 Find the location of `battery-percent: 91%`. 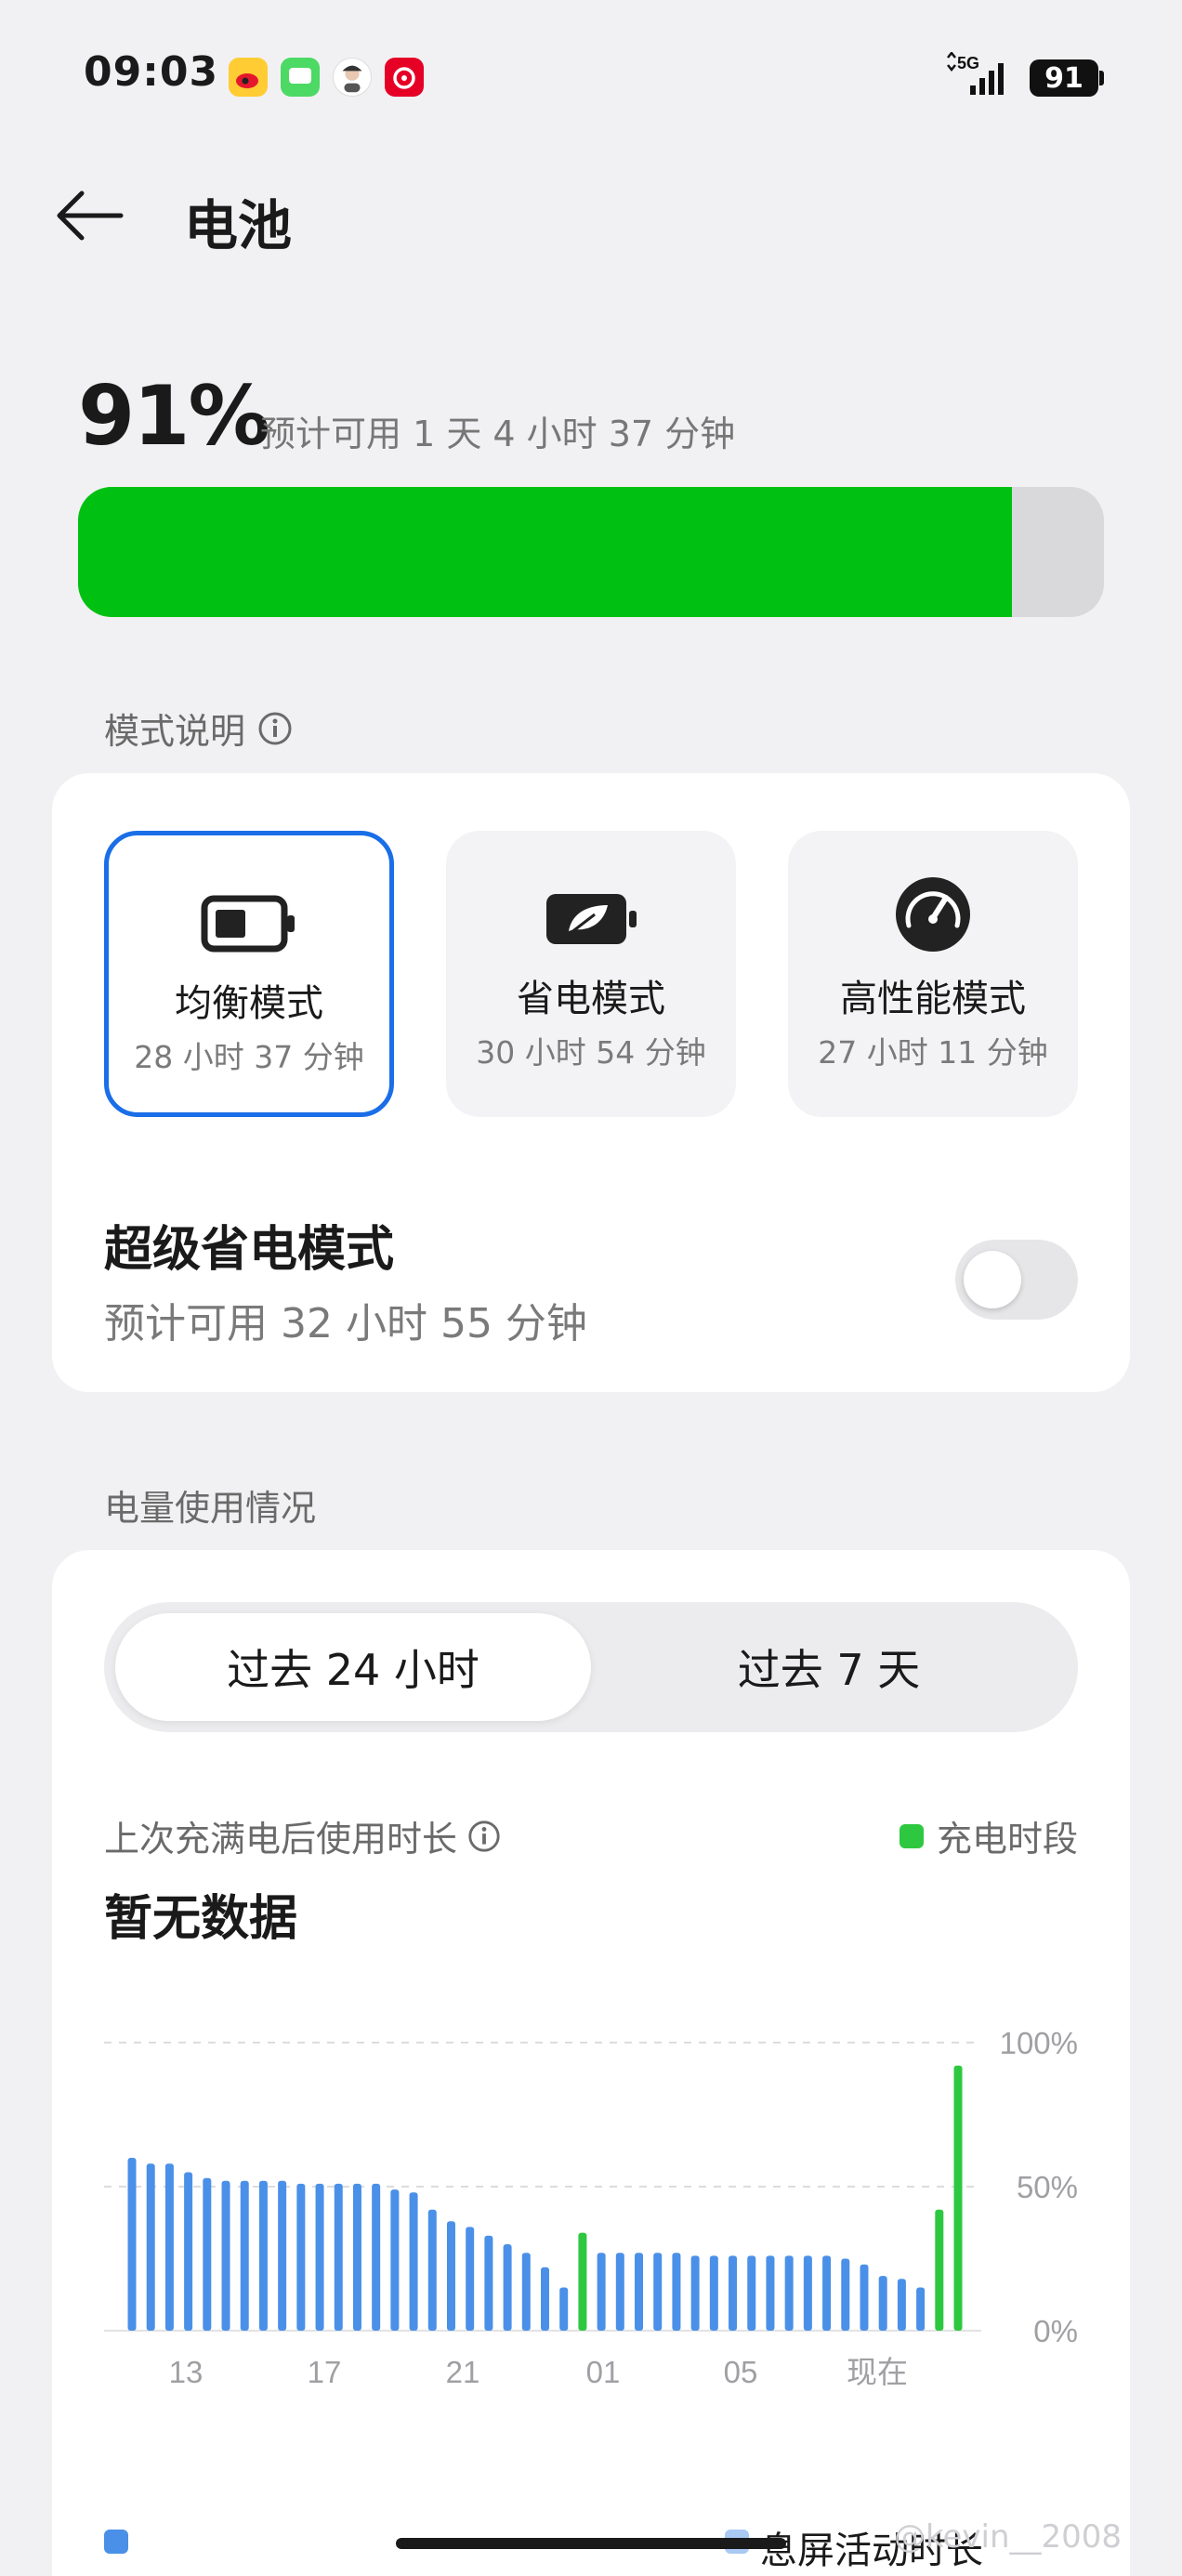

battery-percent: 91% is located at coordinates (174, 416).